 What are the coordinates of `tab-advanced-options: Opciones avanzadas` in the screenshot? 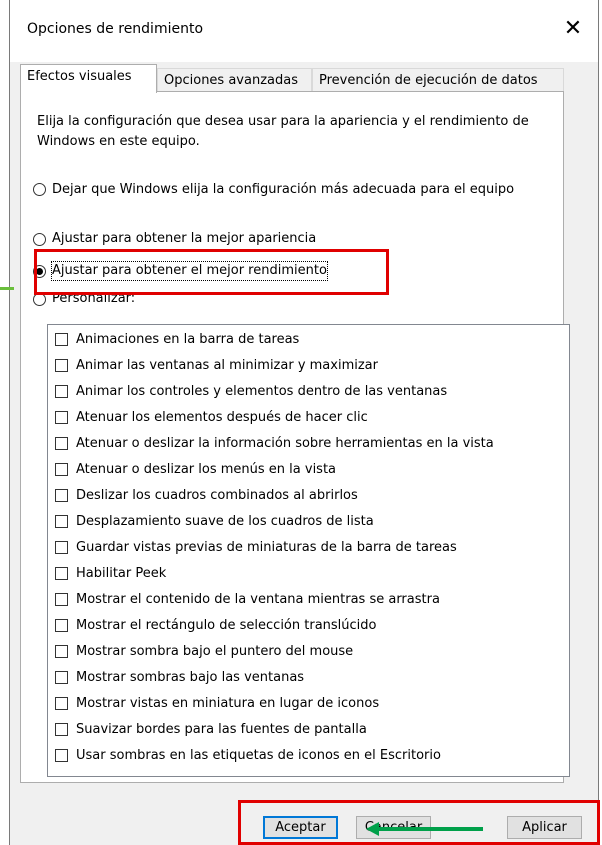 It's located at (234, 79).